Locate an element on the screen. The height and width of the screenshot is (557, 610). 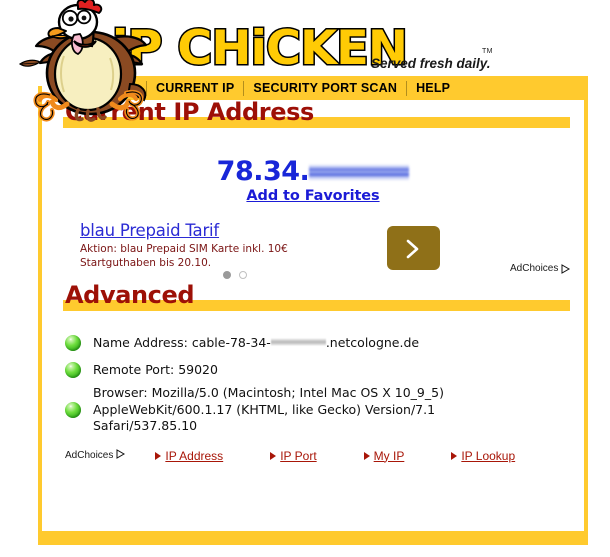
footer-link-ip-address: IP Address is located at coordinates (189, 456).